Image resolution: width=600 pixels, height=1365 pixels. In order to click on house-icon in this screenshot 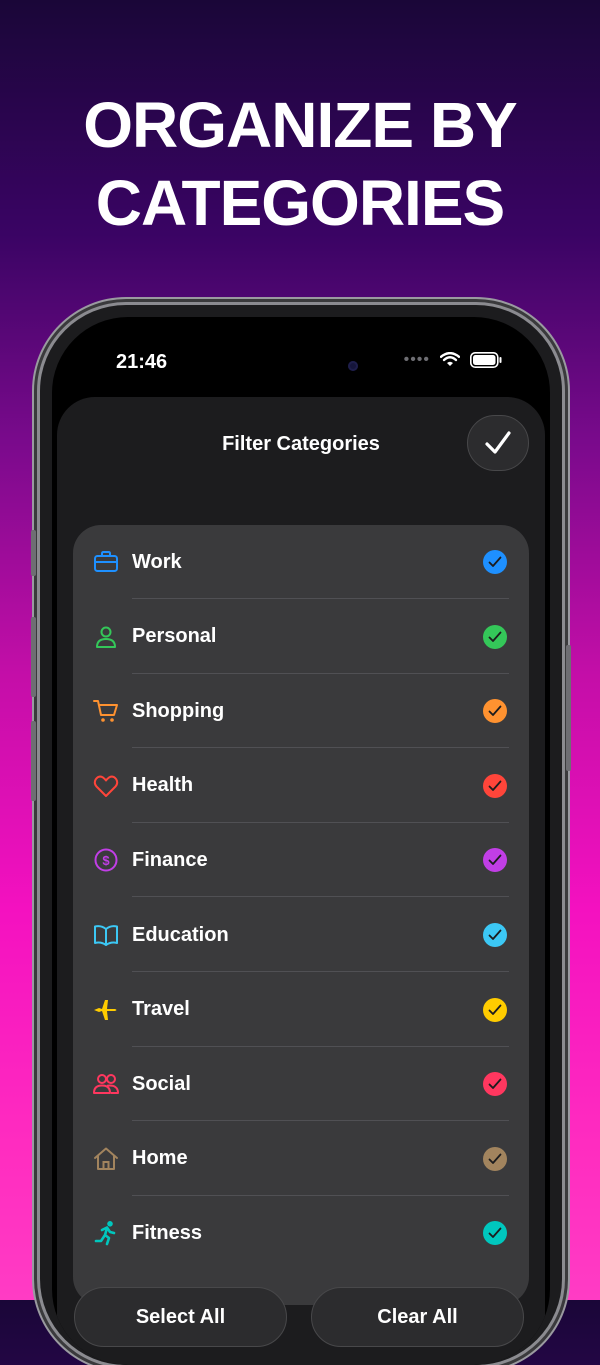, I will do `click(106, 1158)`.